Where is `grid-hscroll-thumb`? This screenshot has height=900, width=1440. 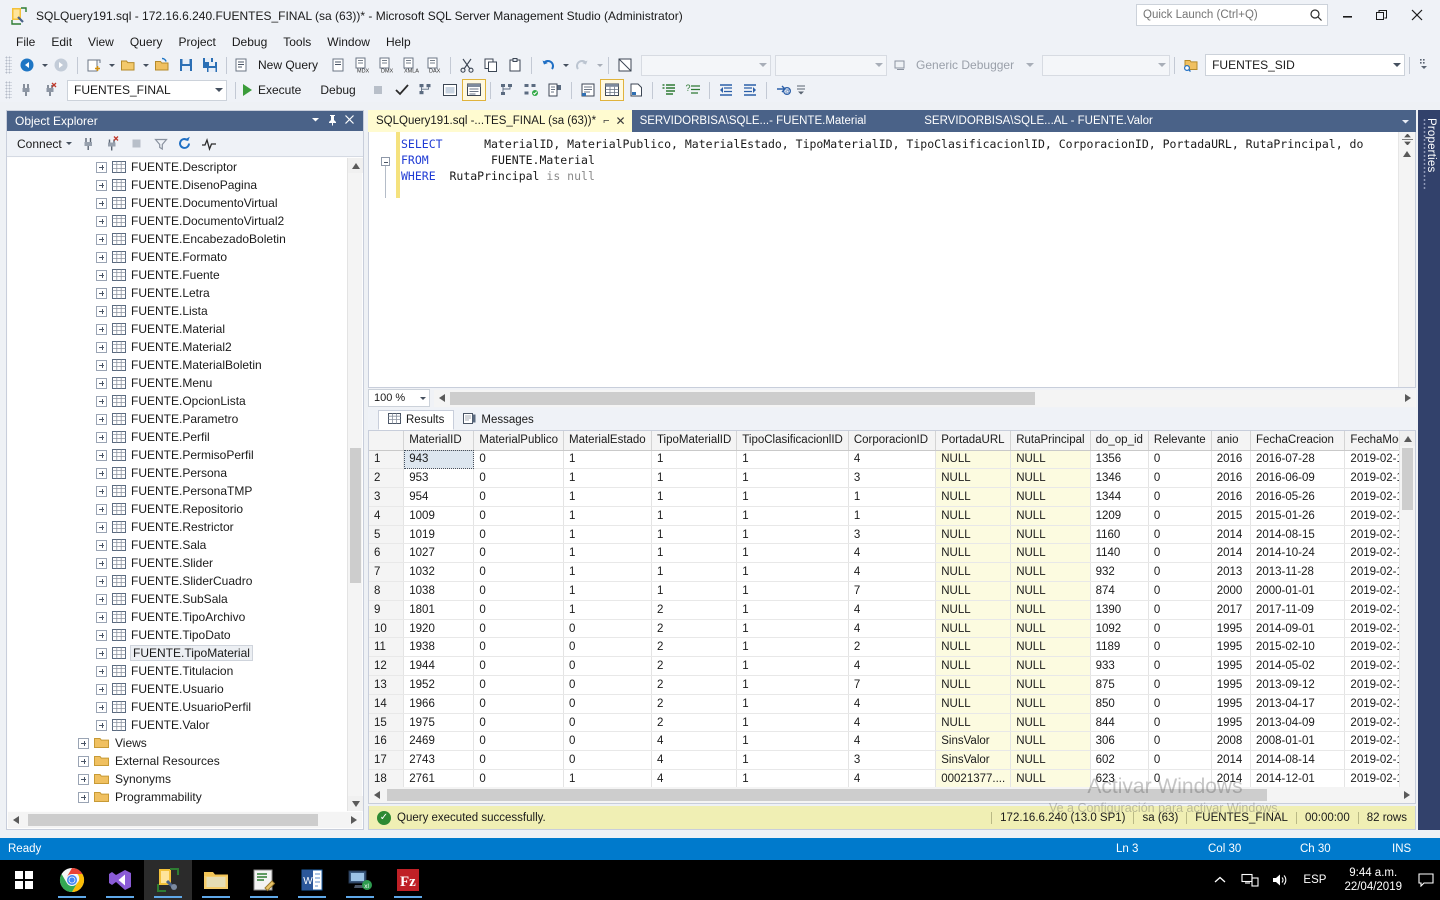 grid-hscroll-thumb is located at coordinates (827, 795).